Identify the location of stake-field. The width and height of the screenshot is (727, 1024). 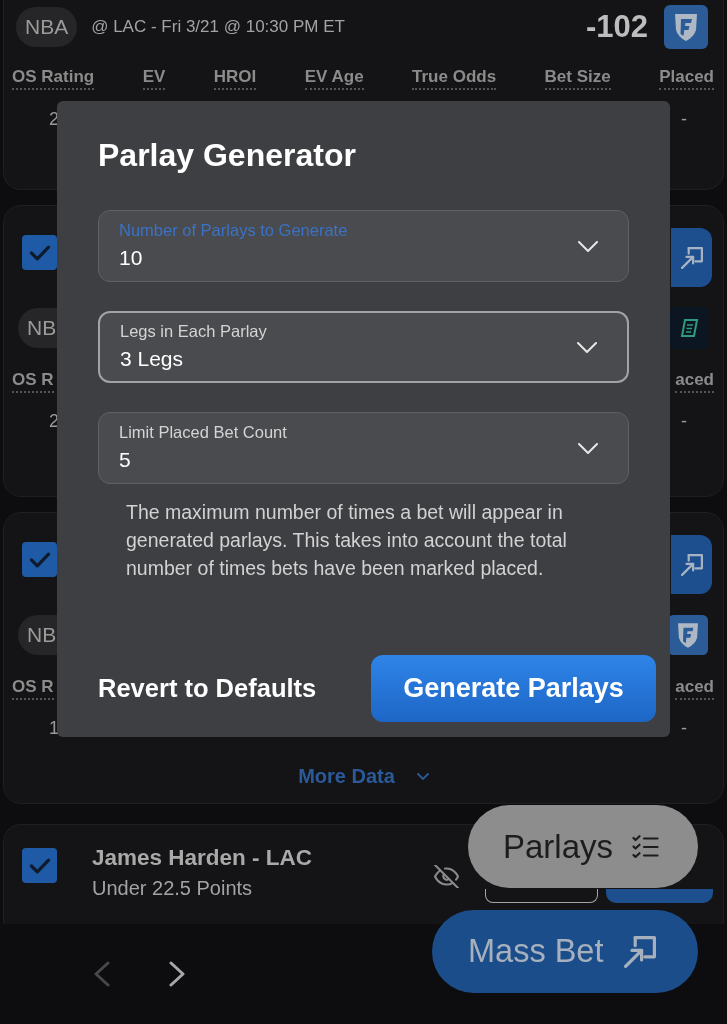
(541, 896).